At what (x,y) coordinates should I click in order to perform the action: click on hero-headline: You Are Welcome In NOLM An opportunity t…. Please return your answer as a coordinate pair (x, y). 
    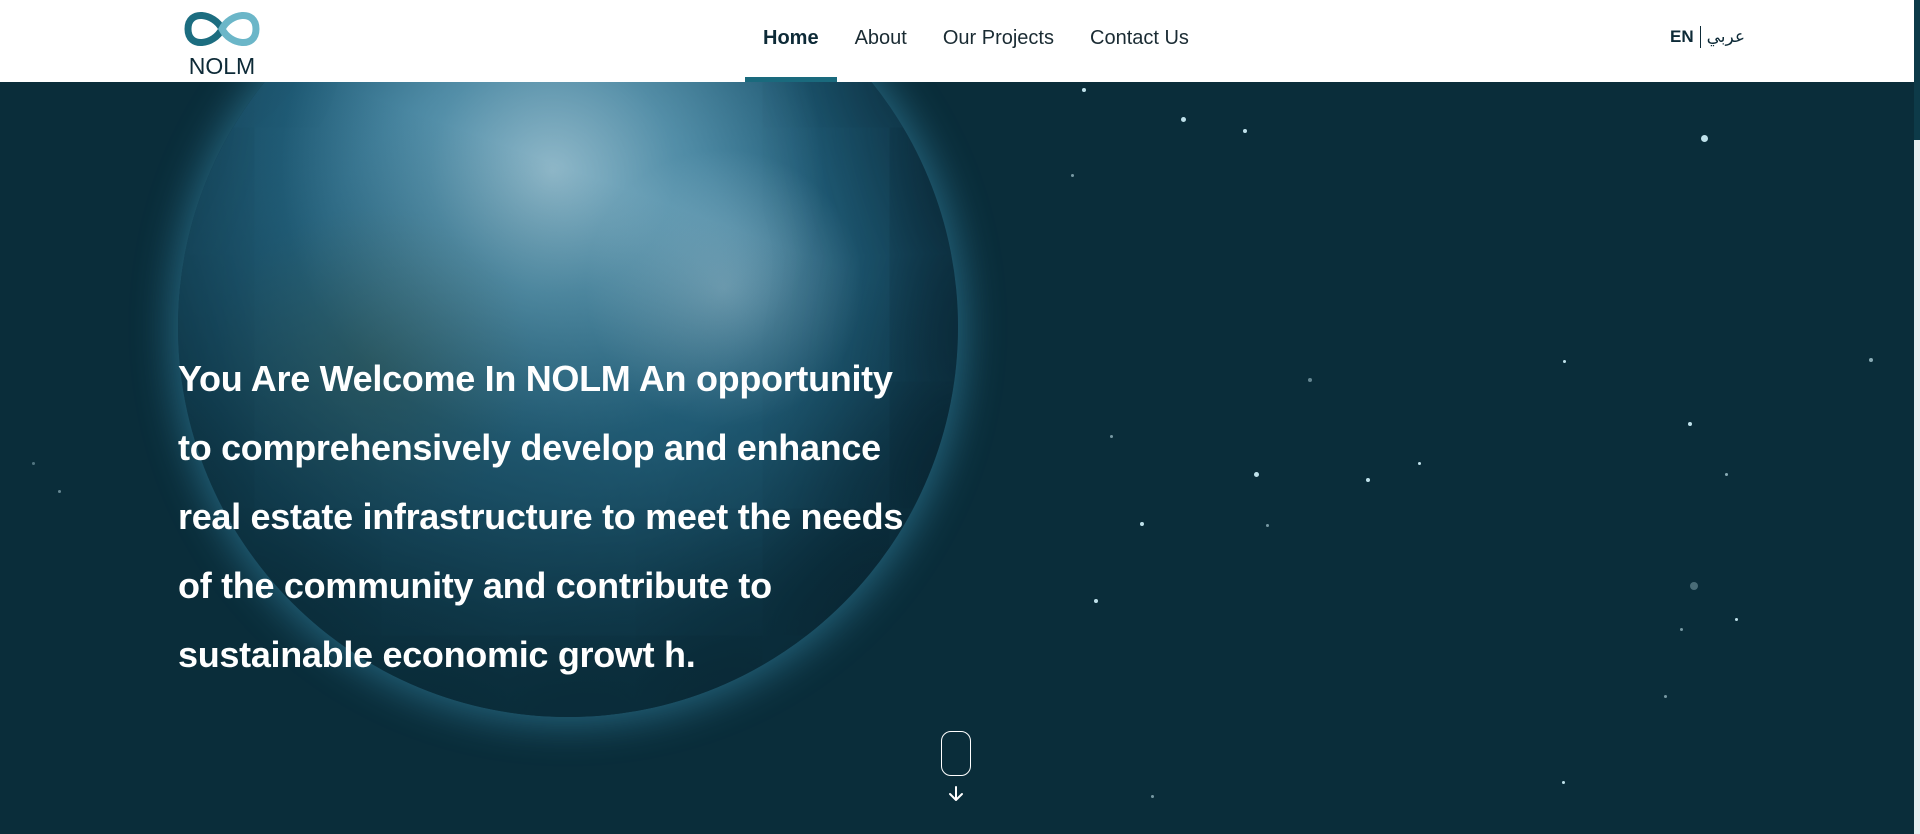
    Looking at the image, I should click on (541, 516).